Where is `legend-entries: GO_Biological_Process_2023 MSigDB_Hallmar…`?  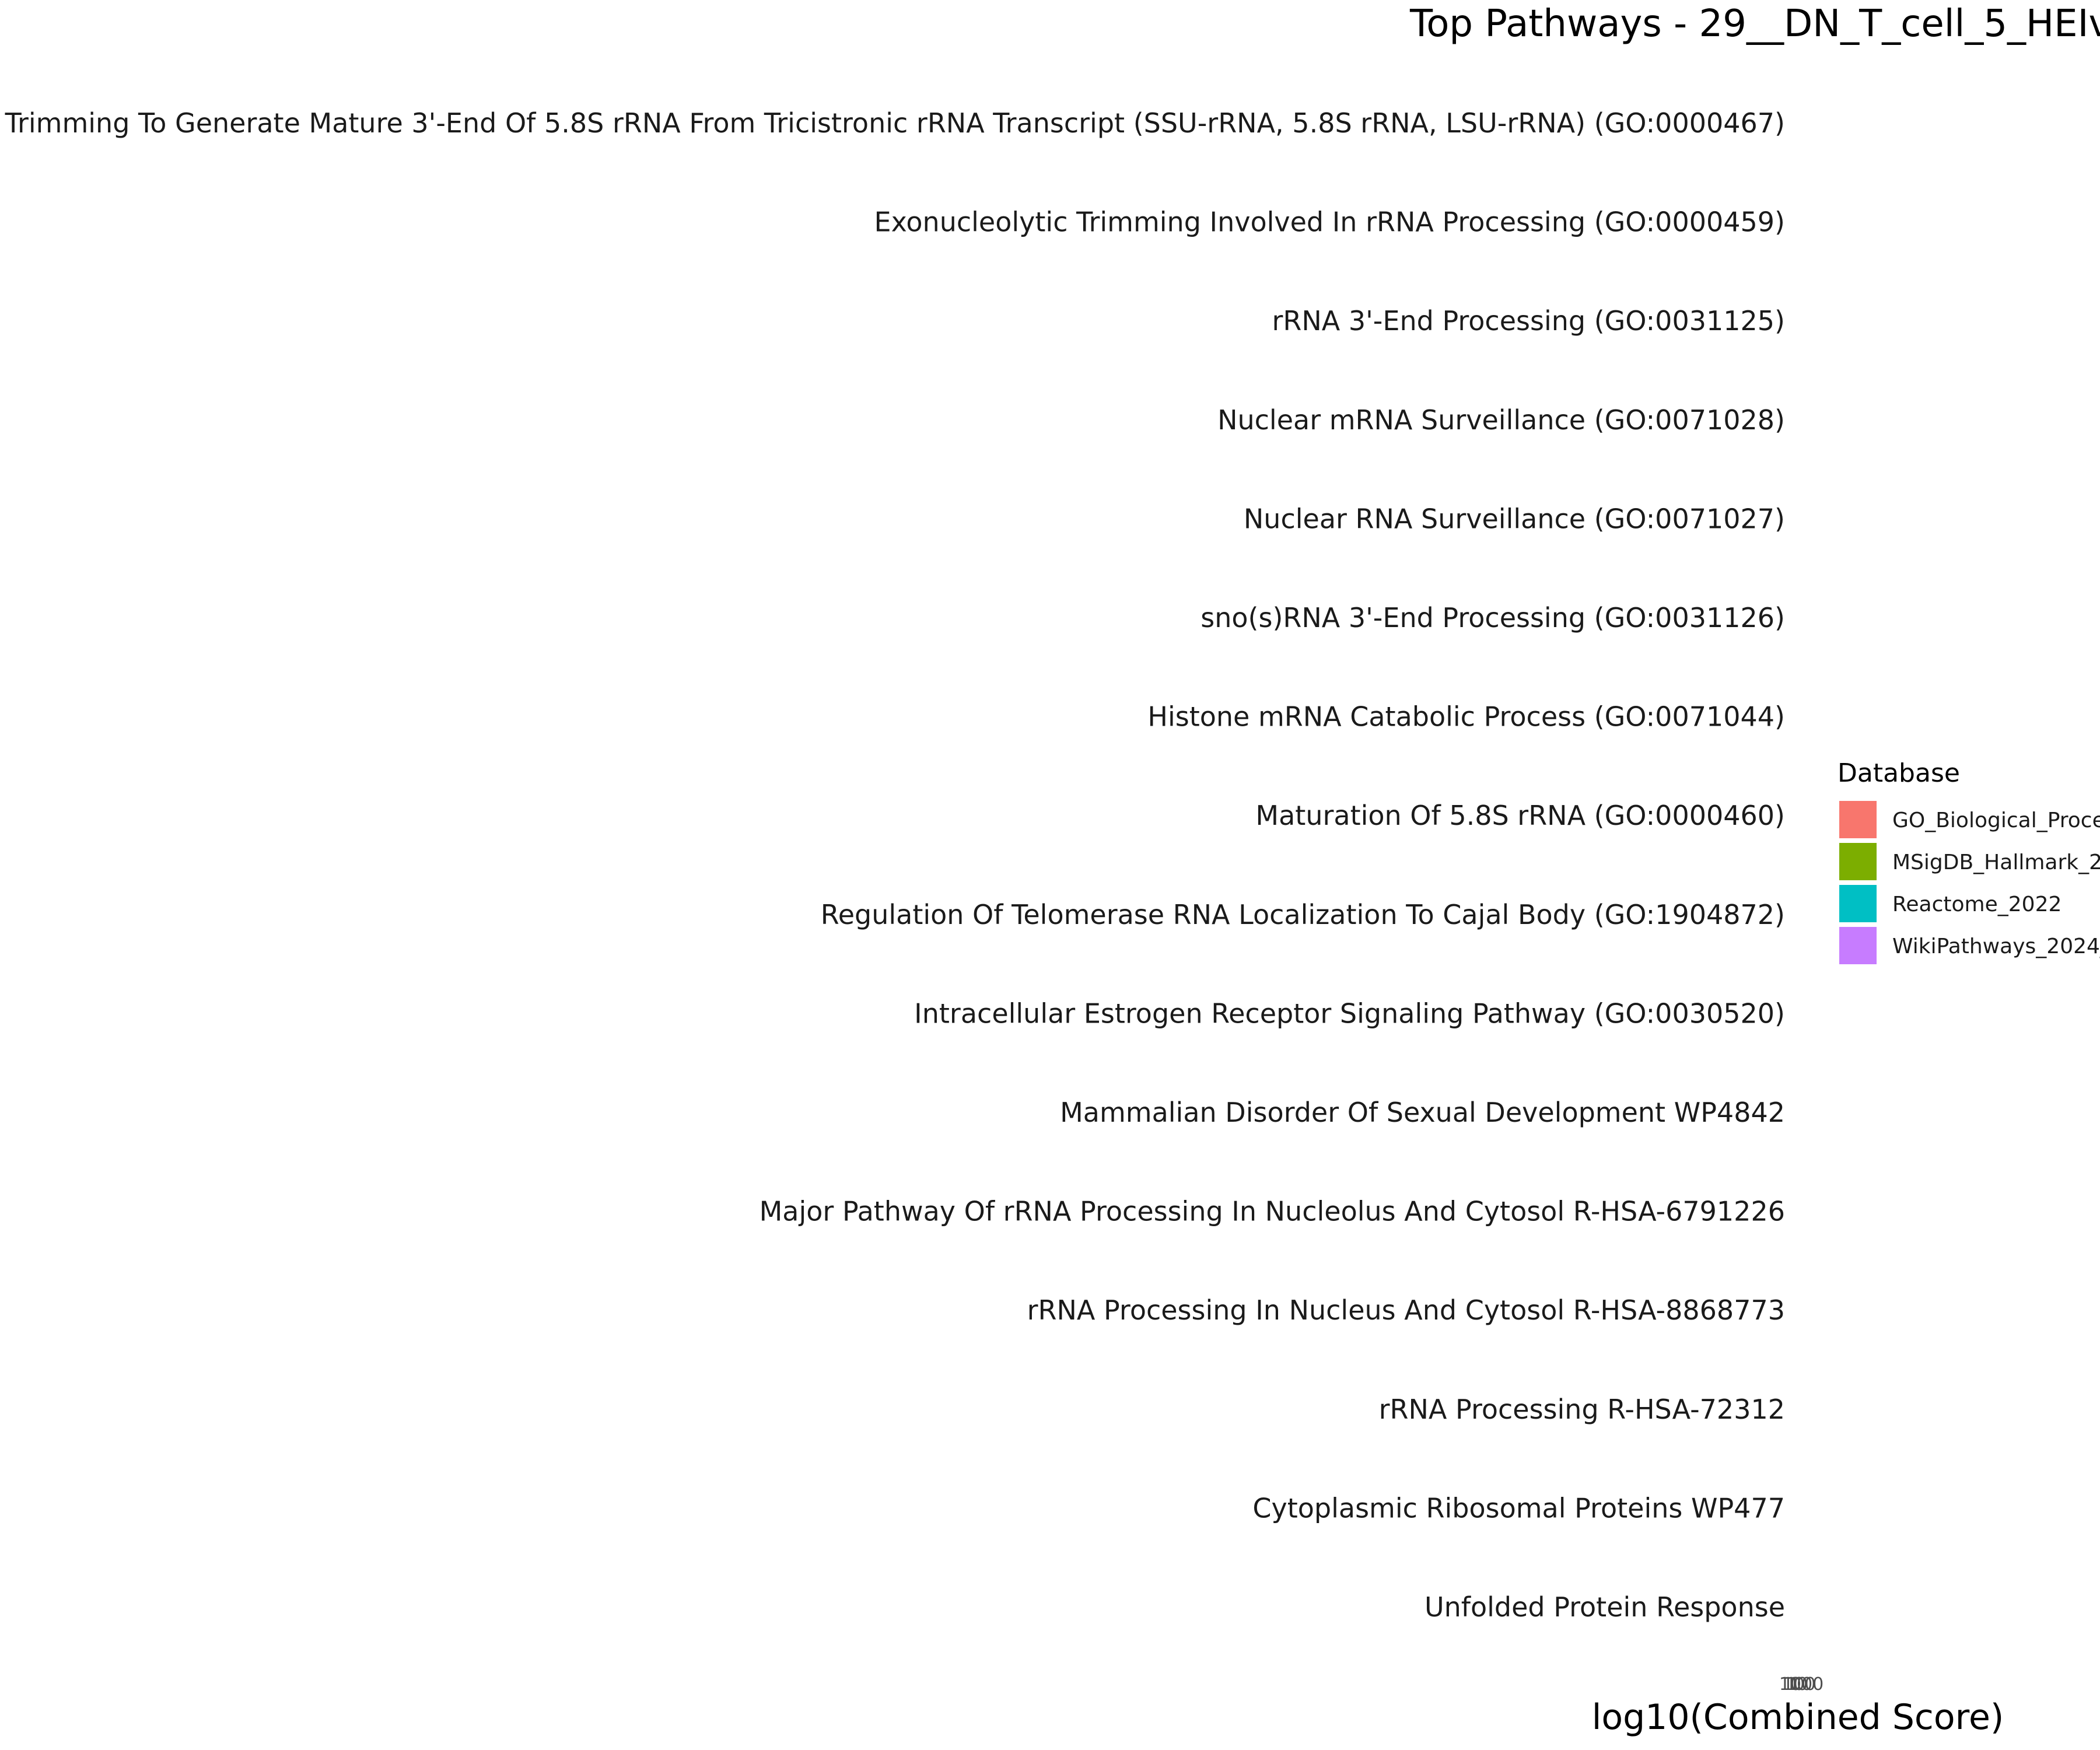
legend-entries: GO_Biological_Process_2023 MSigDB_Hallmar… is located at coordinates (1969, 882).